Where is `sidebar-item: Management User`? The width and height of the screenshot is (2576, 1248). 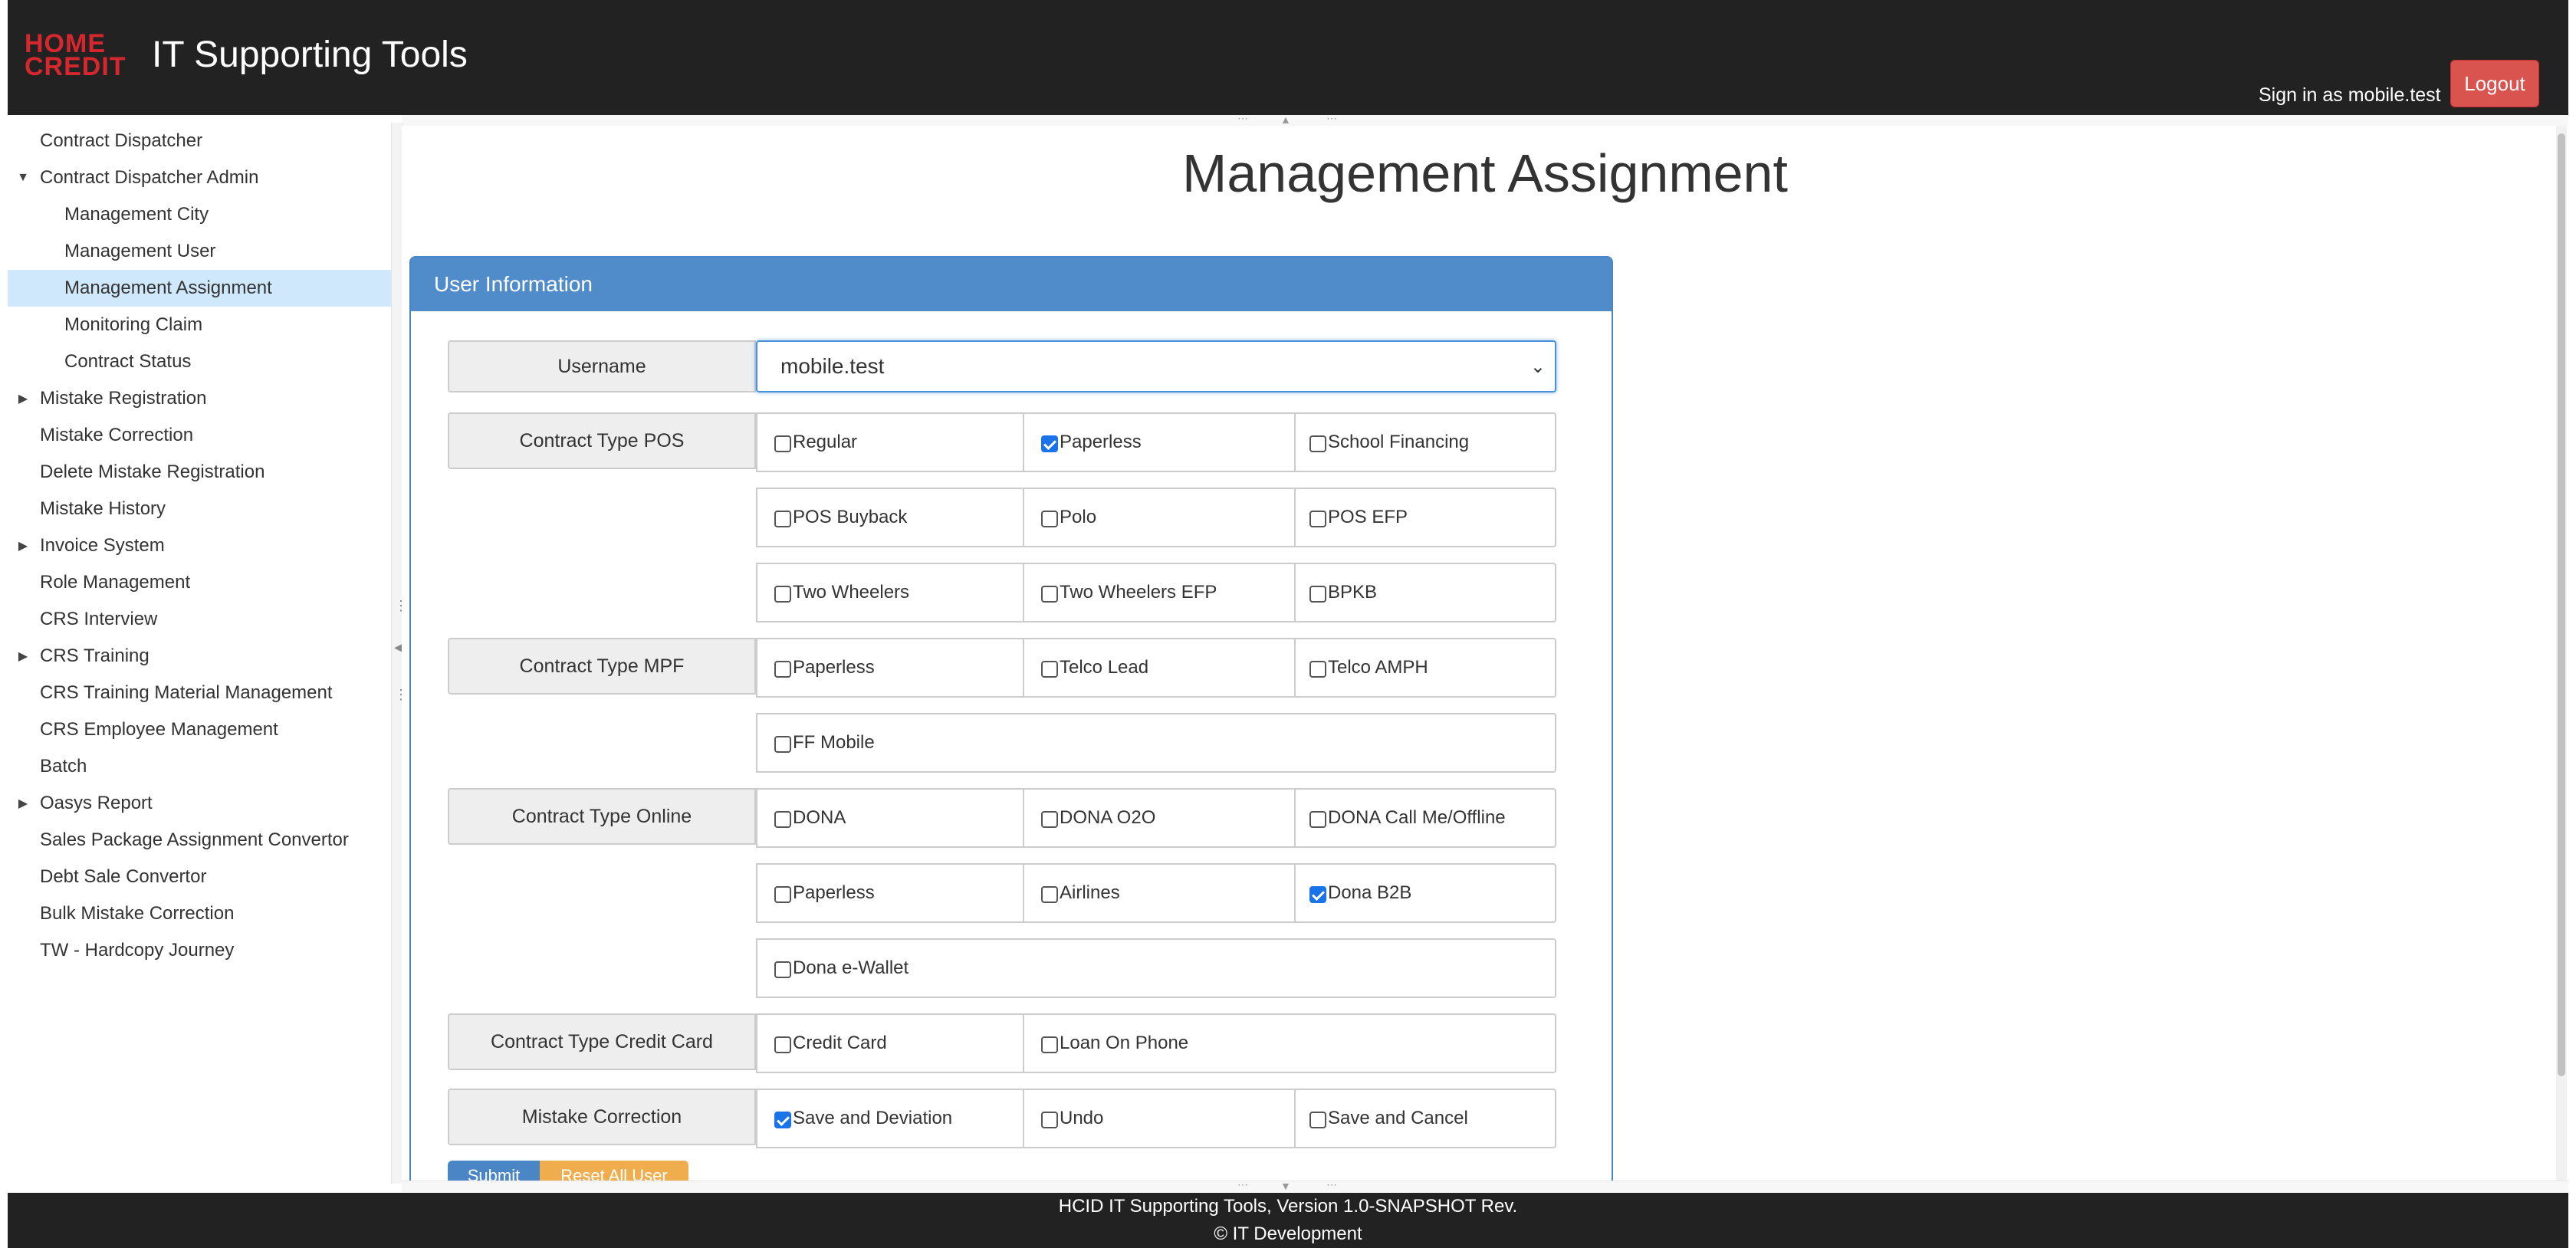 sidebar-item: Management User is located at coordinates (199, 251).